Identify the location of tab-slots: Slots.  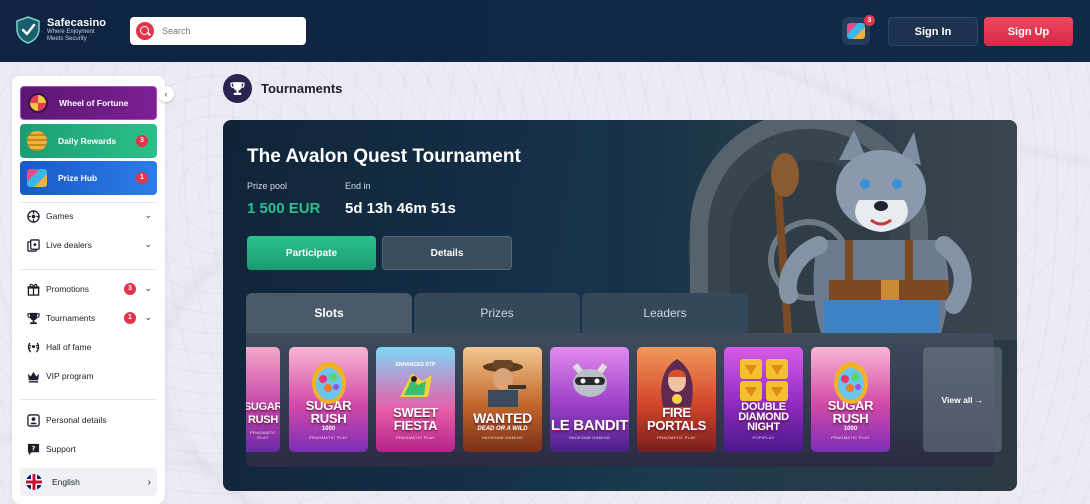
(329, 313).